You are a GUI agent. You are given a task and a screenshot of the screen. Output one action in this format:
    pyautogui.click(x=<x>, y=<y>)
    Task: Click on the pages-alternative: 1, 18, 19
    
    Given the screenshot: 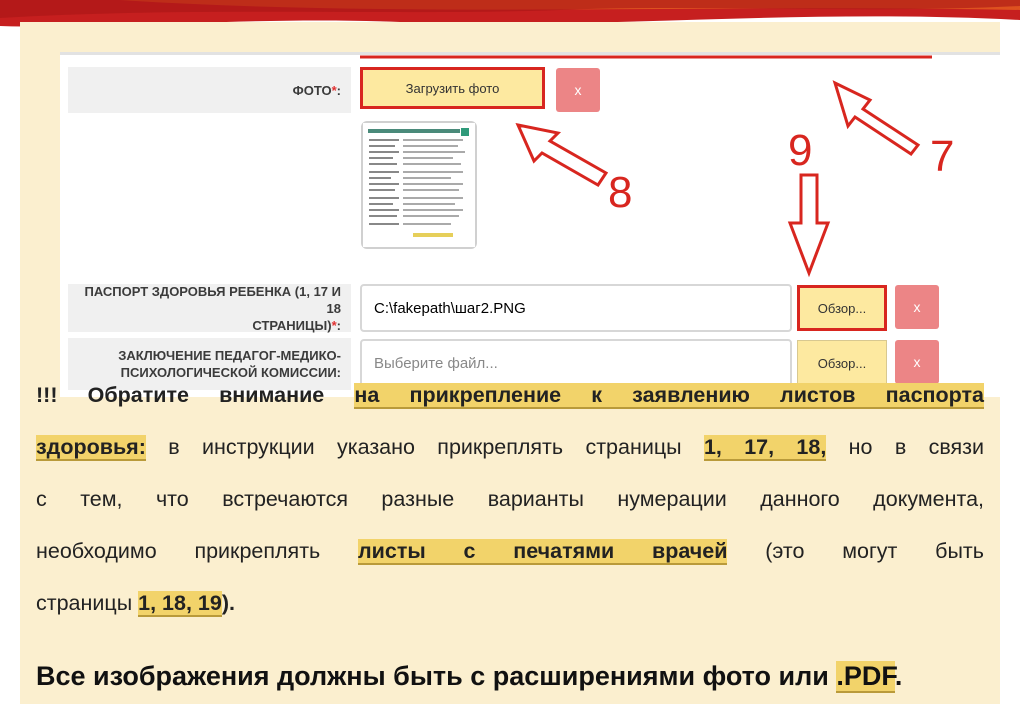 What is the action you would take?
    pyautogui.click(x=180, y=604)
    